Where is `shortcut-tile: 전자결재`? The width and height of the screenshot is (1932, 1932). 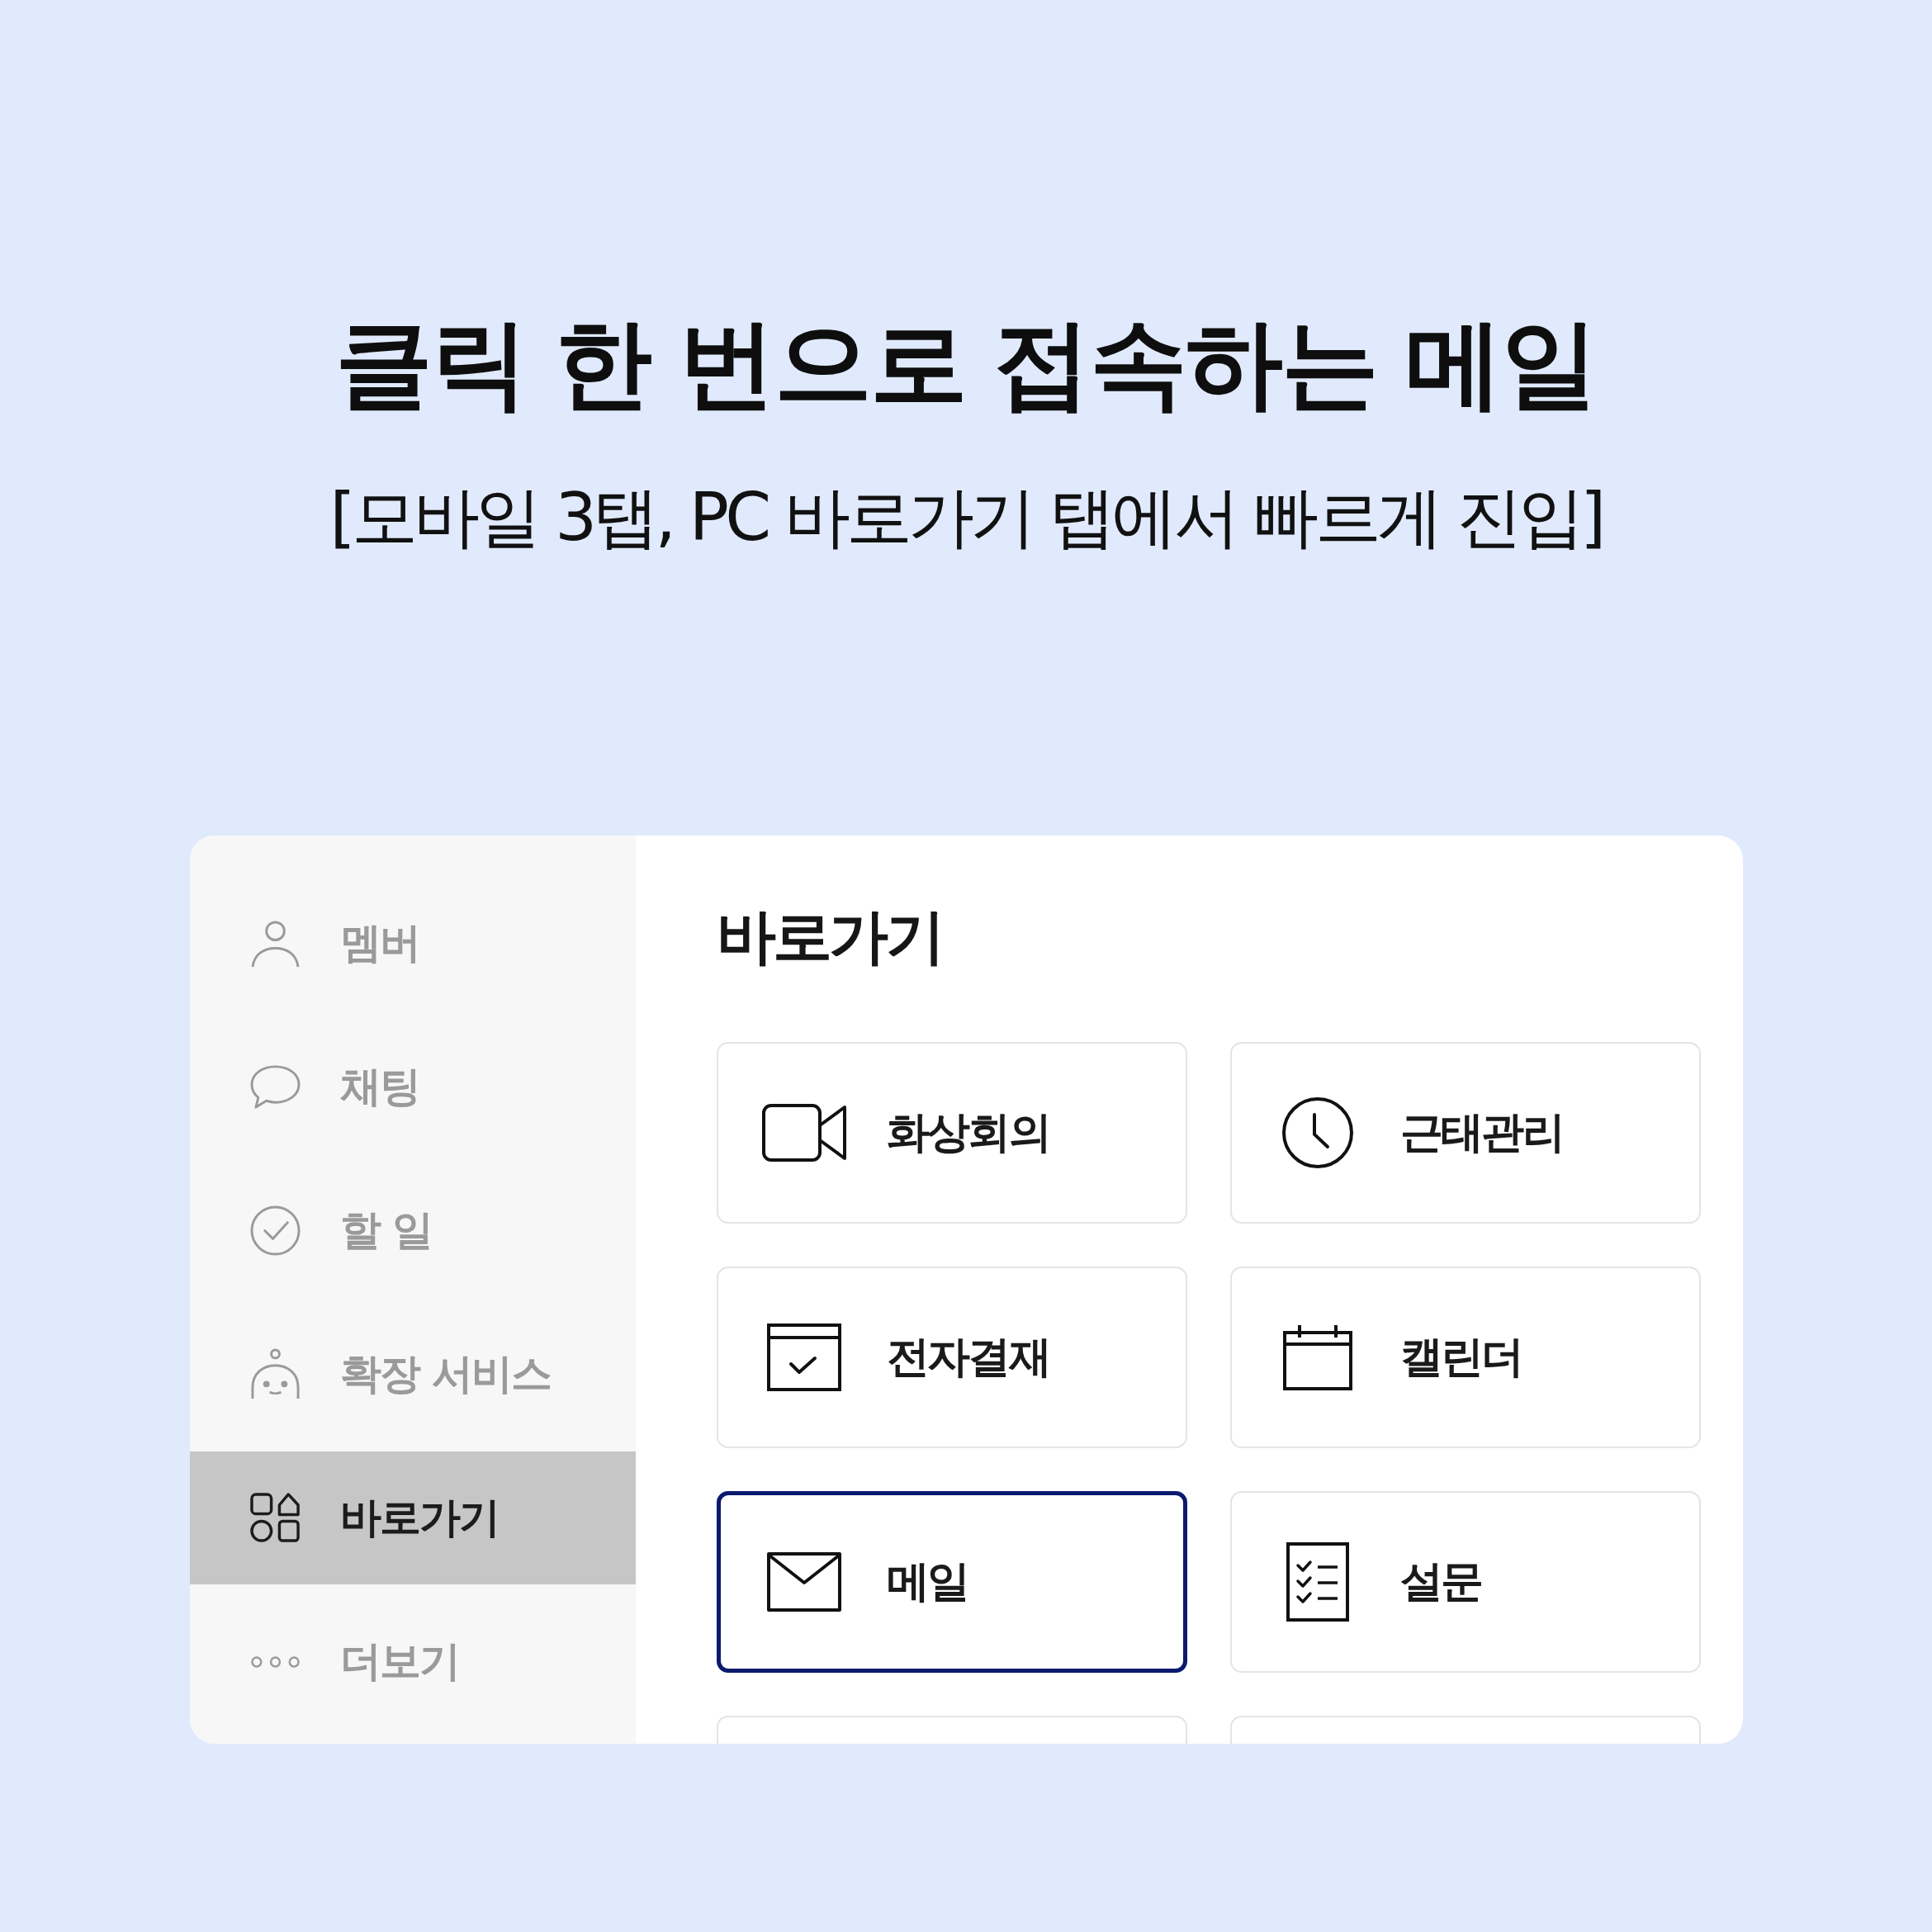 shortcut-tile: 전자결재 is located at coordinates (951, 1357).